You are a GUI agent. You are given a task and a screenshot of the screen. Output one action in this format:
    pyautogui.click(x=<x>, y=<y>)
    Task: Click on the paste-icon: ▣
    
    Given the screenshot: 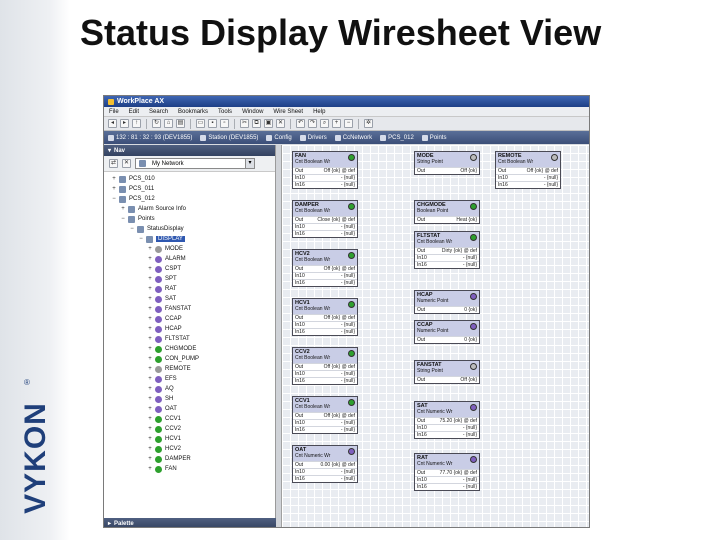 What is the action you would take?
    pyautogui.click(x=268, y=123)
    